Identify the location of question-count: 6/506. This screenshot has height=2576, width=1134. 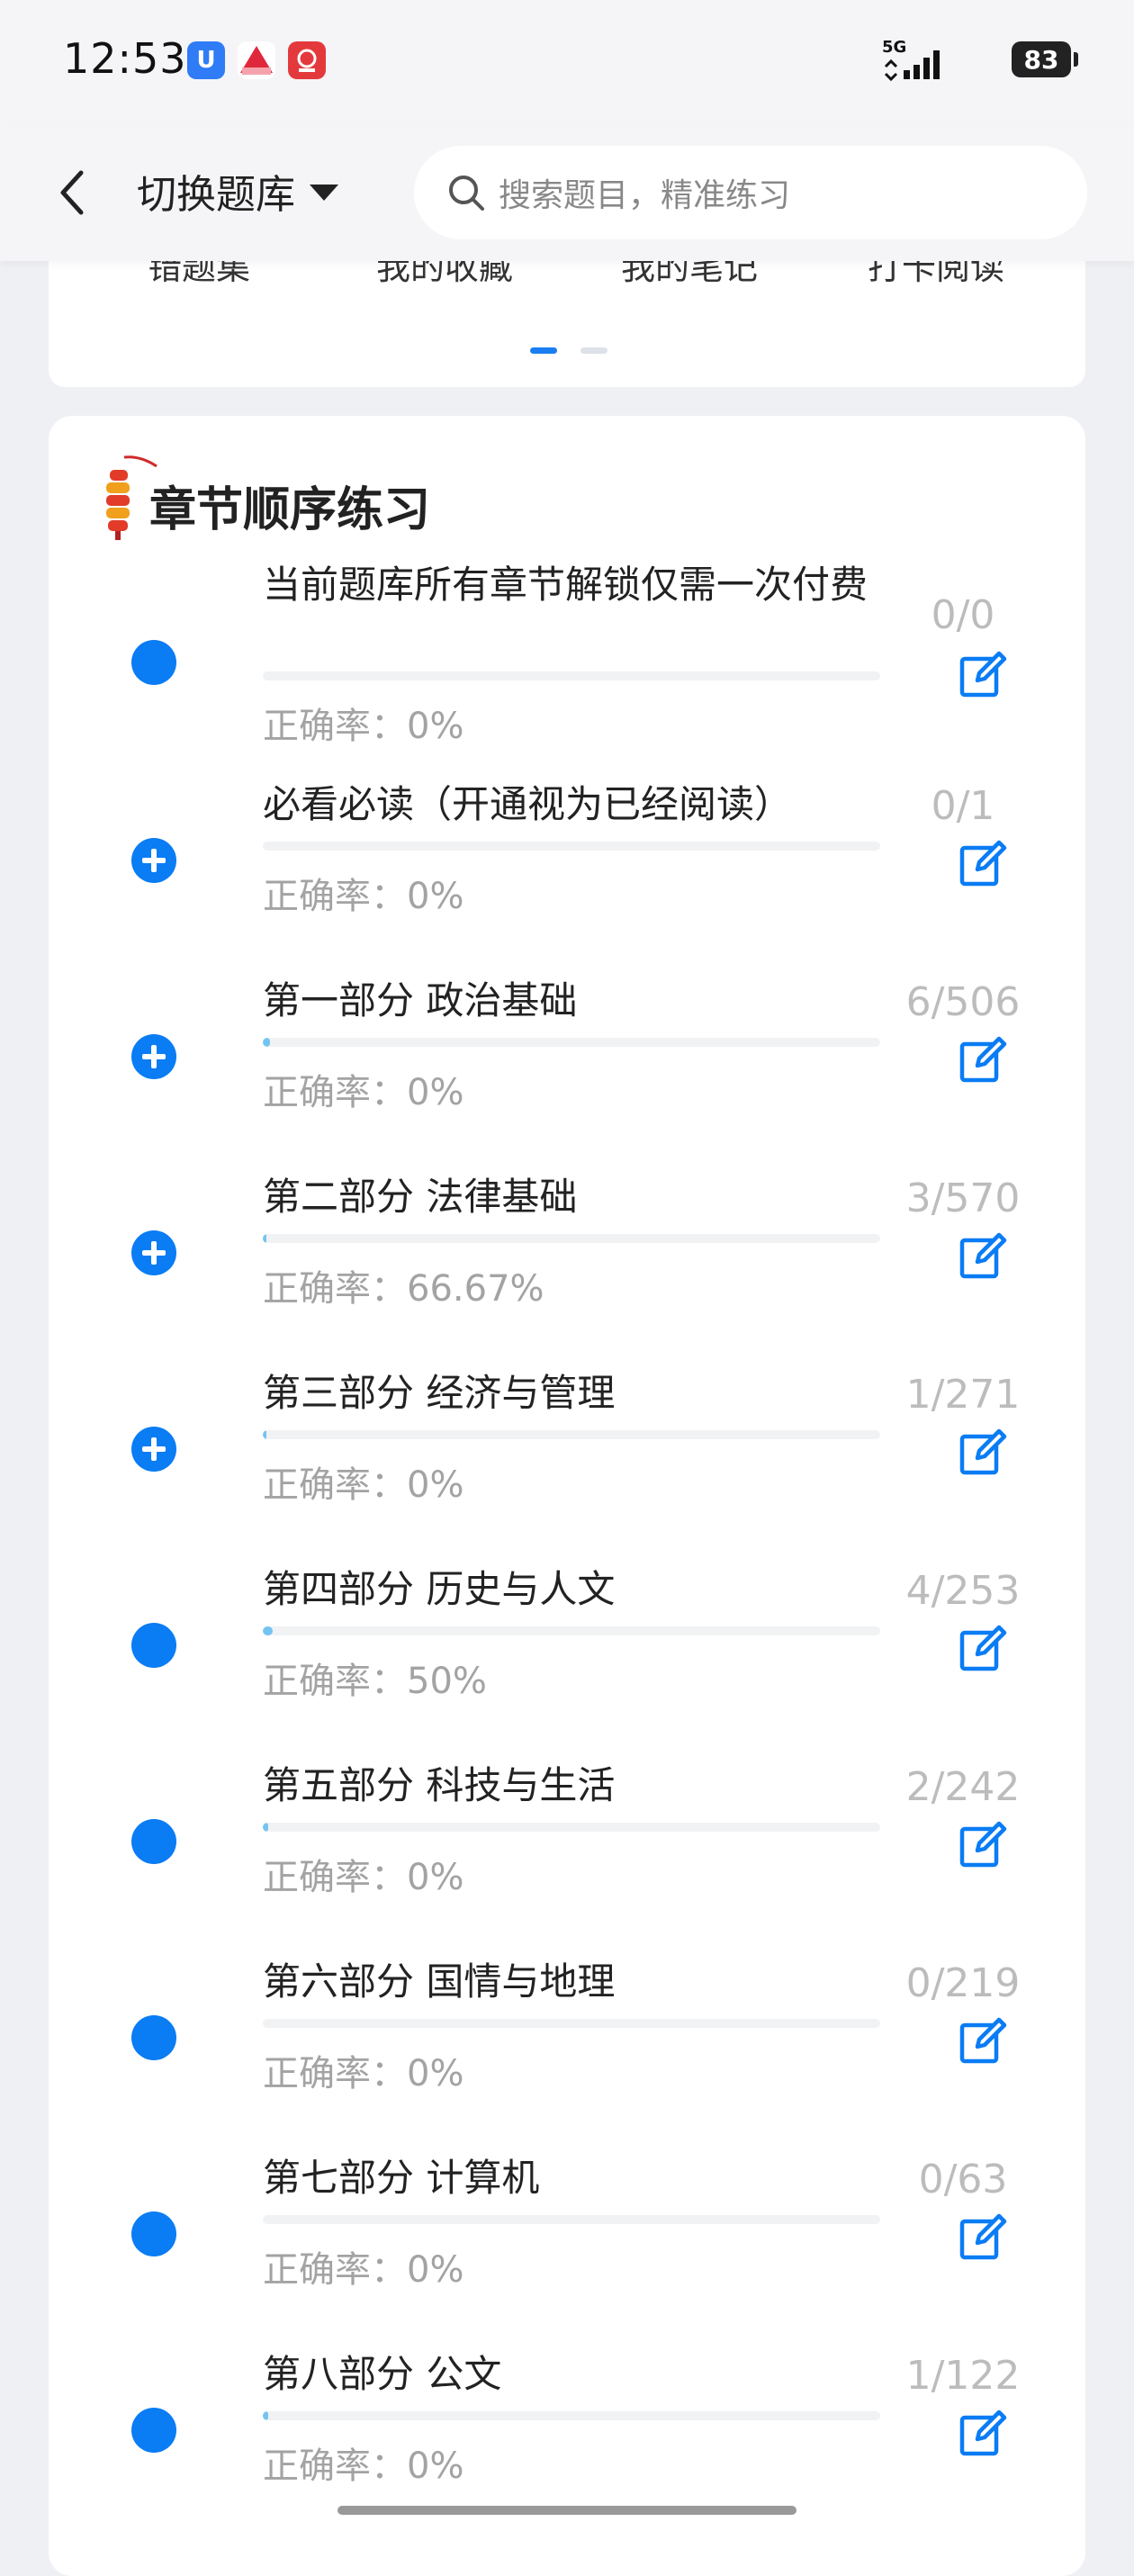
(963, 1002).